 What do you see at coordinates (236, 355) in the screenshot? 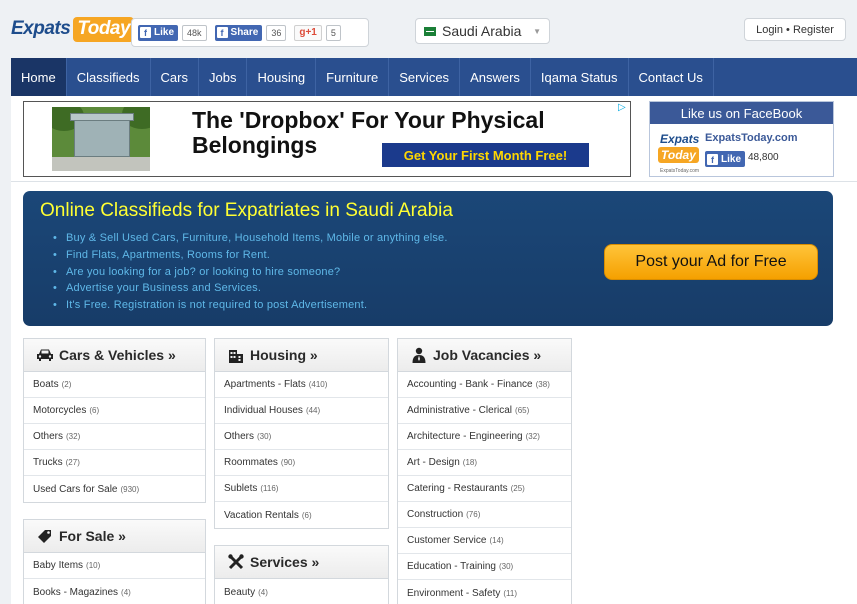
I see `building-icon` at bounding box center [236, 355].